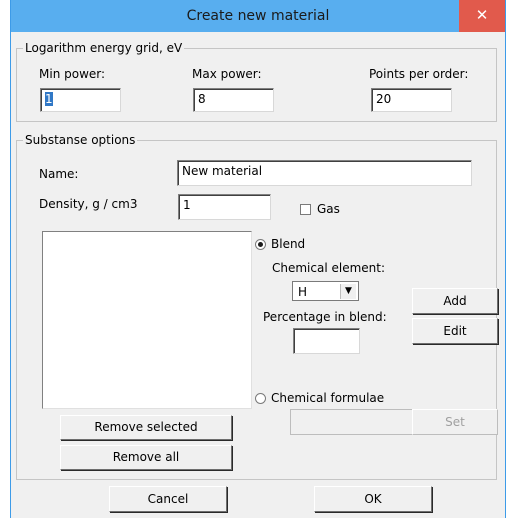 This screenshot has height=518, width=506. Describe the element at coordinates (49, 99) in the screenshot. I see `min-power-value: 1` at that location.